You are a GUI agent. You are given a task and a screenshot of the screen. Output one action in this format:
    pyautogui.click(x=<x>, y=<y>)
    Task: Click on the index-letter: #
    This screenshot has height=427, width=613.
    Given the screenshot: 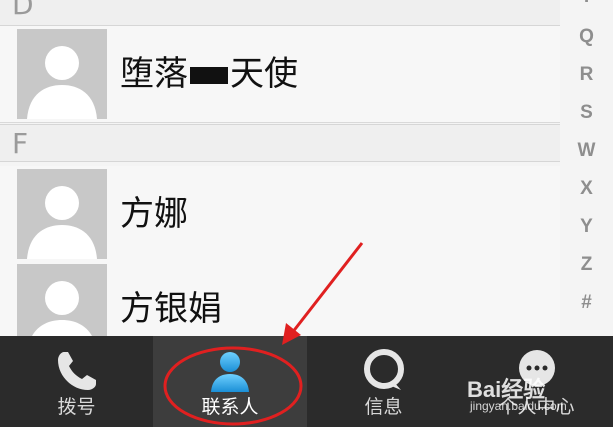 What is the action you would take?
    pyautogui.click(x=586, y=303)
    